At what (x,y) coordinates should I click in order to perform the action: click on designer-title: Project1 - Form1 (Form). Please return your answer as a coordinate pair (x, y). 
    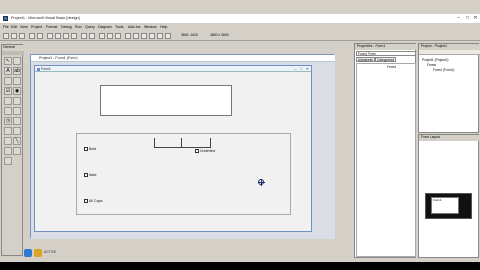
    Looking at the image, I should click on (58, 58).